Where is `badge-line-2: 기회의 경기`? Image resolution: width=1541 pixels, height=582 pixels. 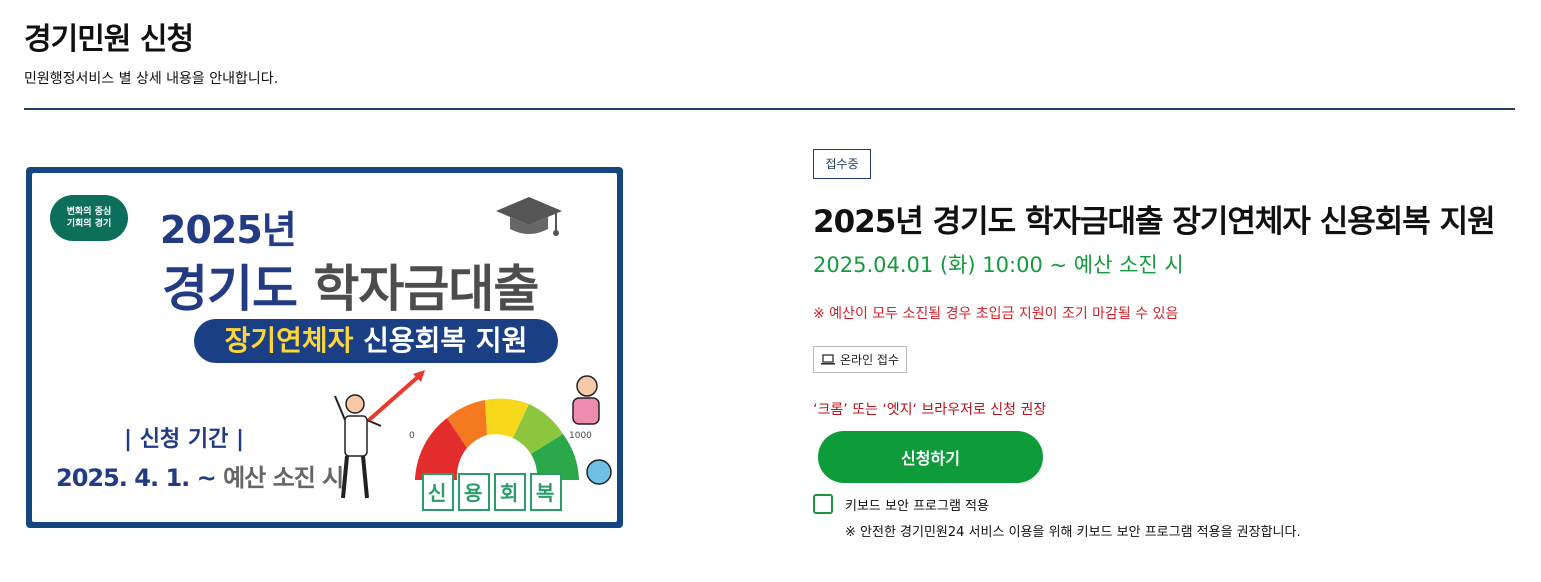 badge-line-2: 기회의 경기 is located at coordinates (89, 224).